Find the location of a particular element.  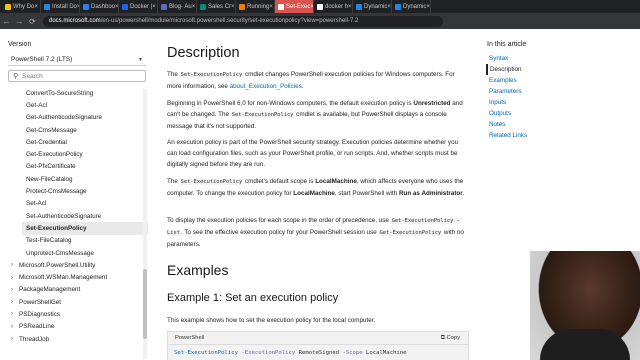

tab-label: Why Do is located at coordinates (24, 6).